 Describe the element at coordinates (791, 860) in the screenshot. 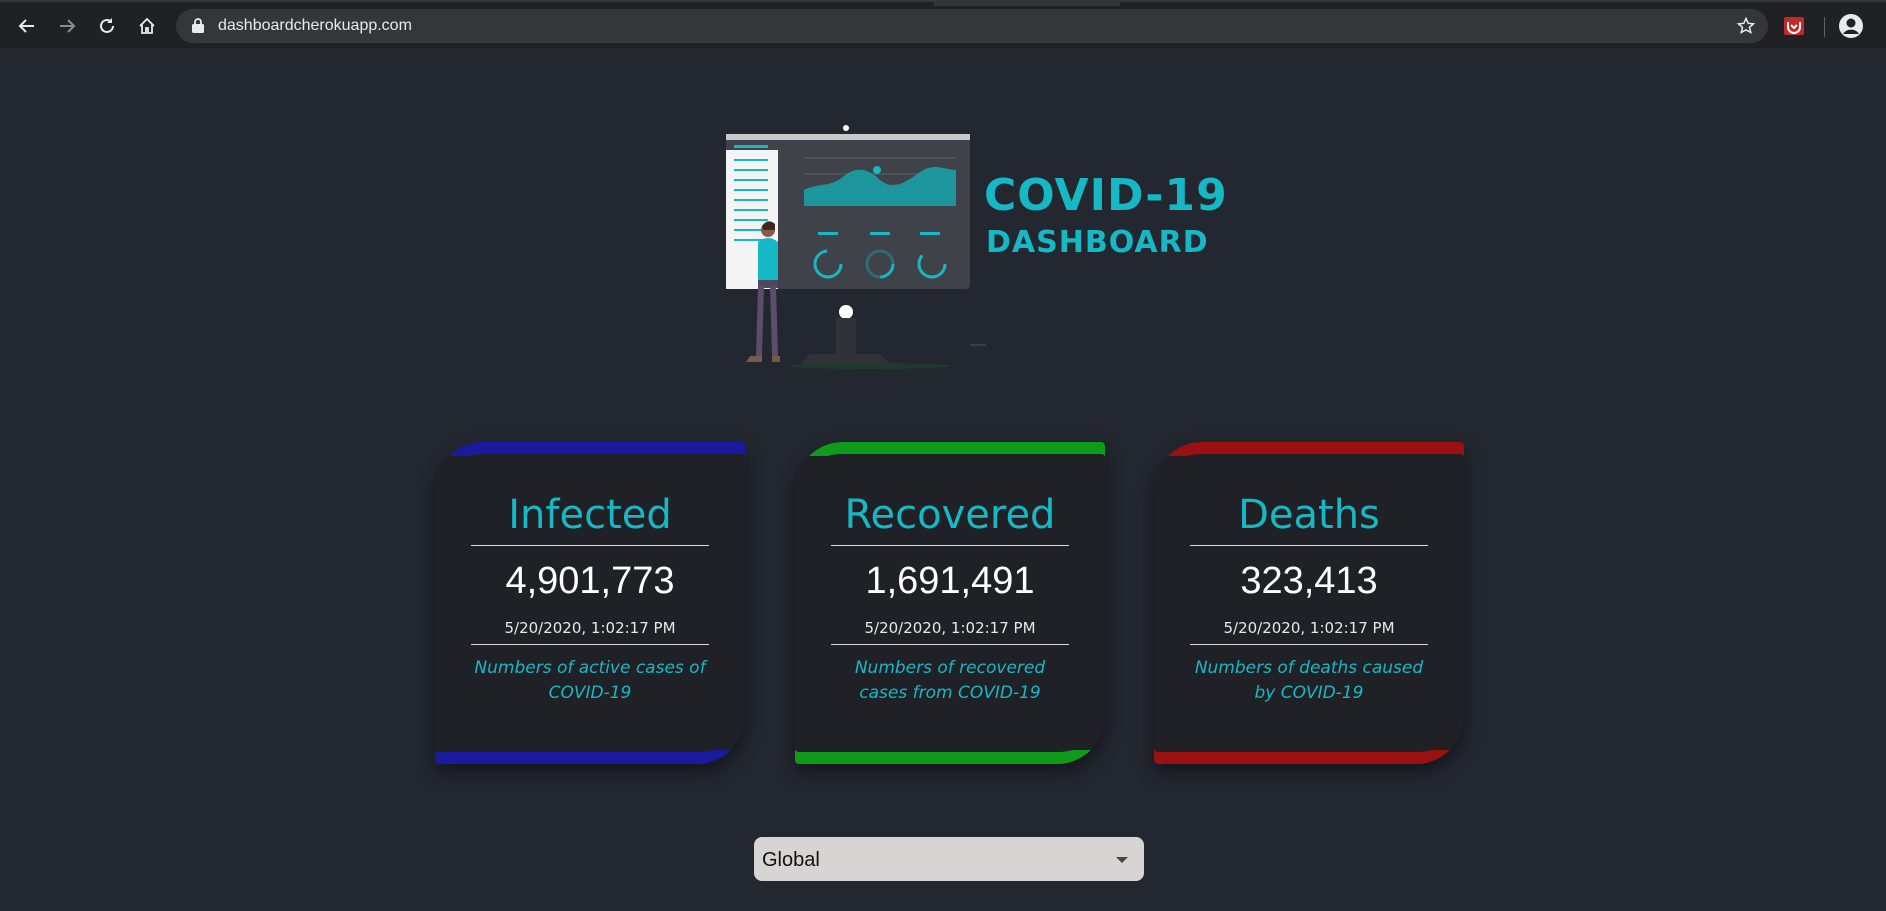

I see `country-select-value: Global` at that location.